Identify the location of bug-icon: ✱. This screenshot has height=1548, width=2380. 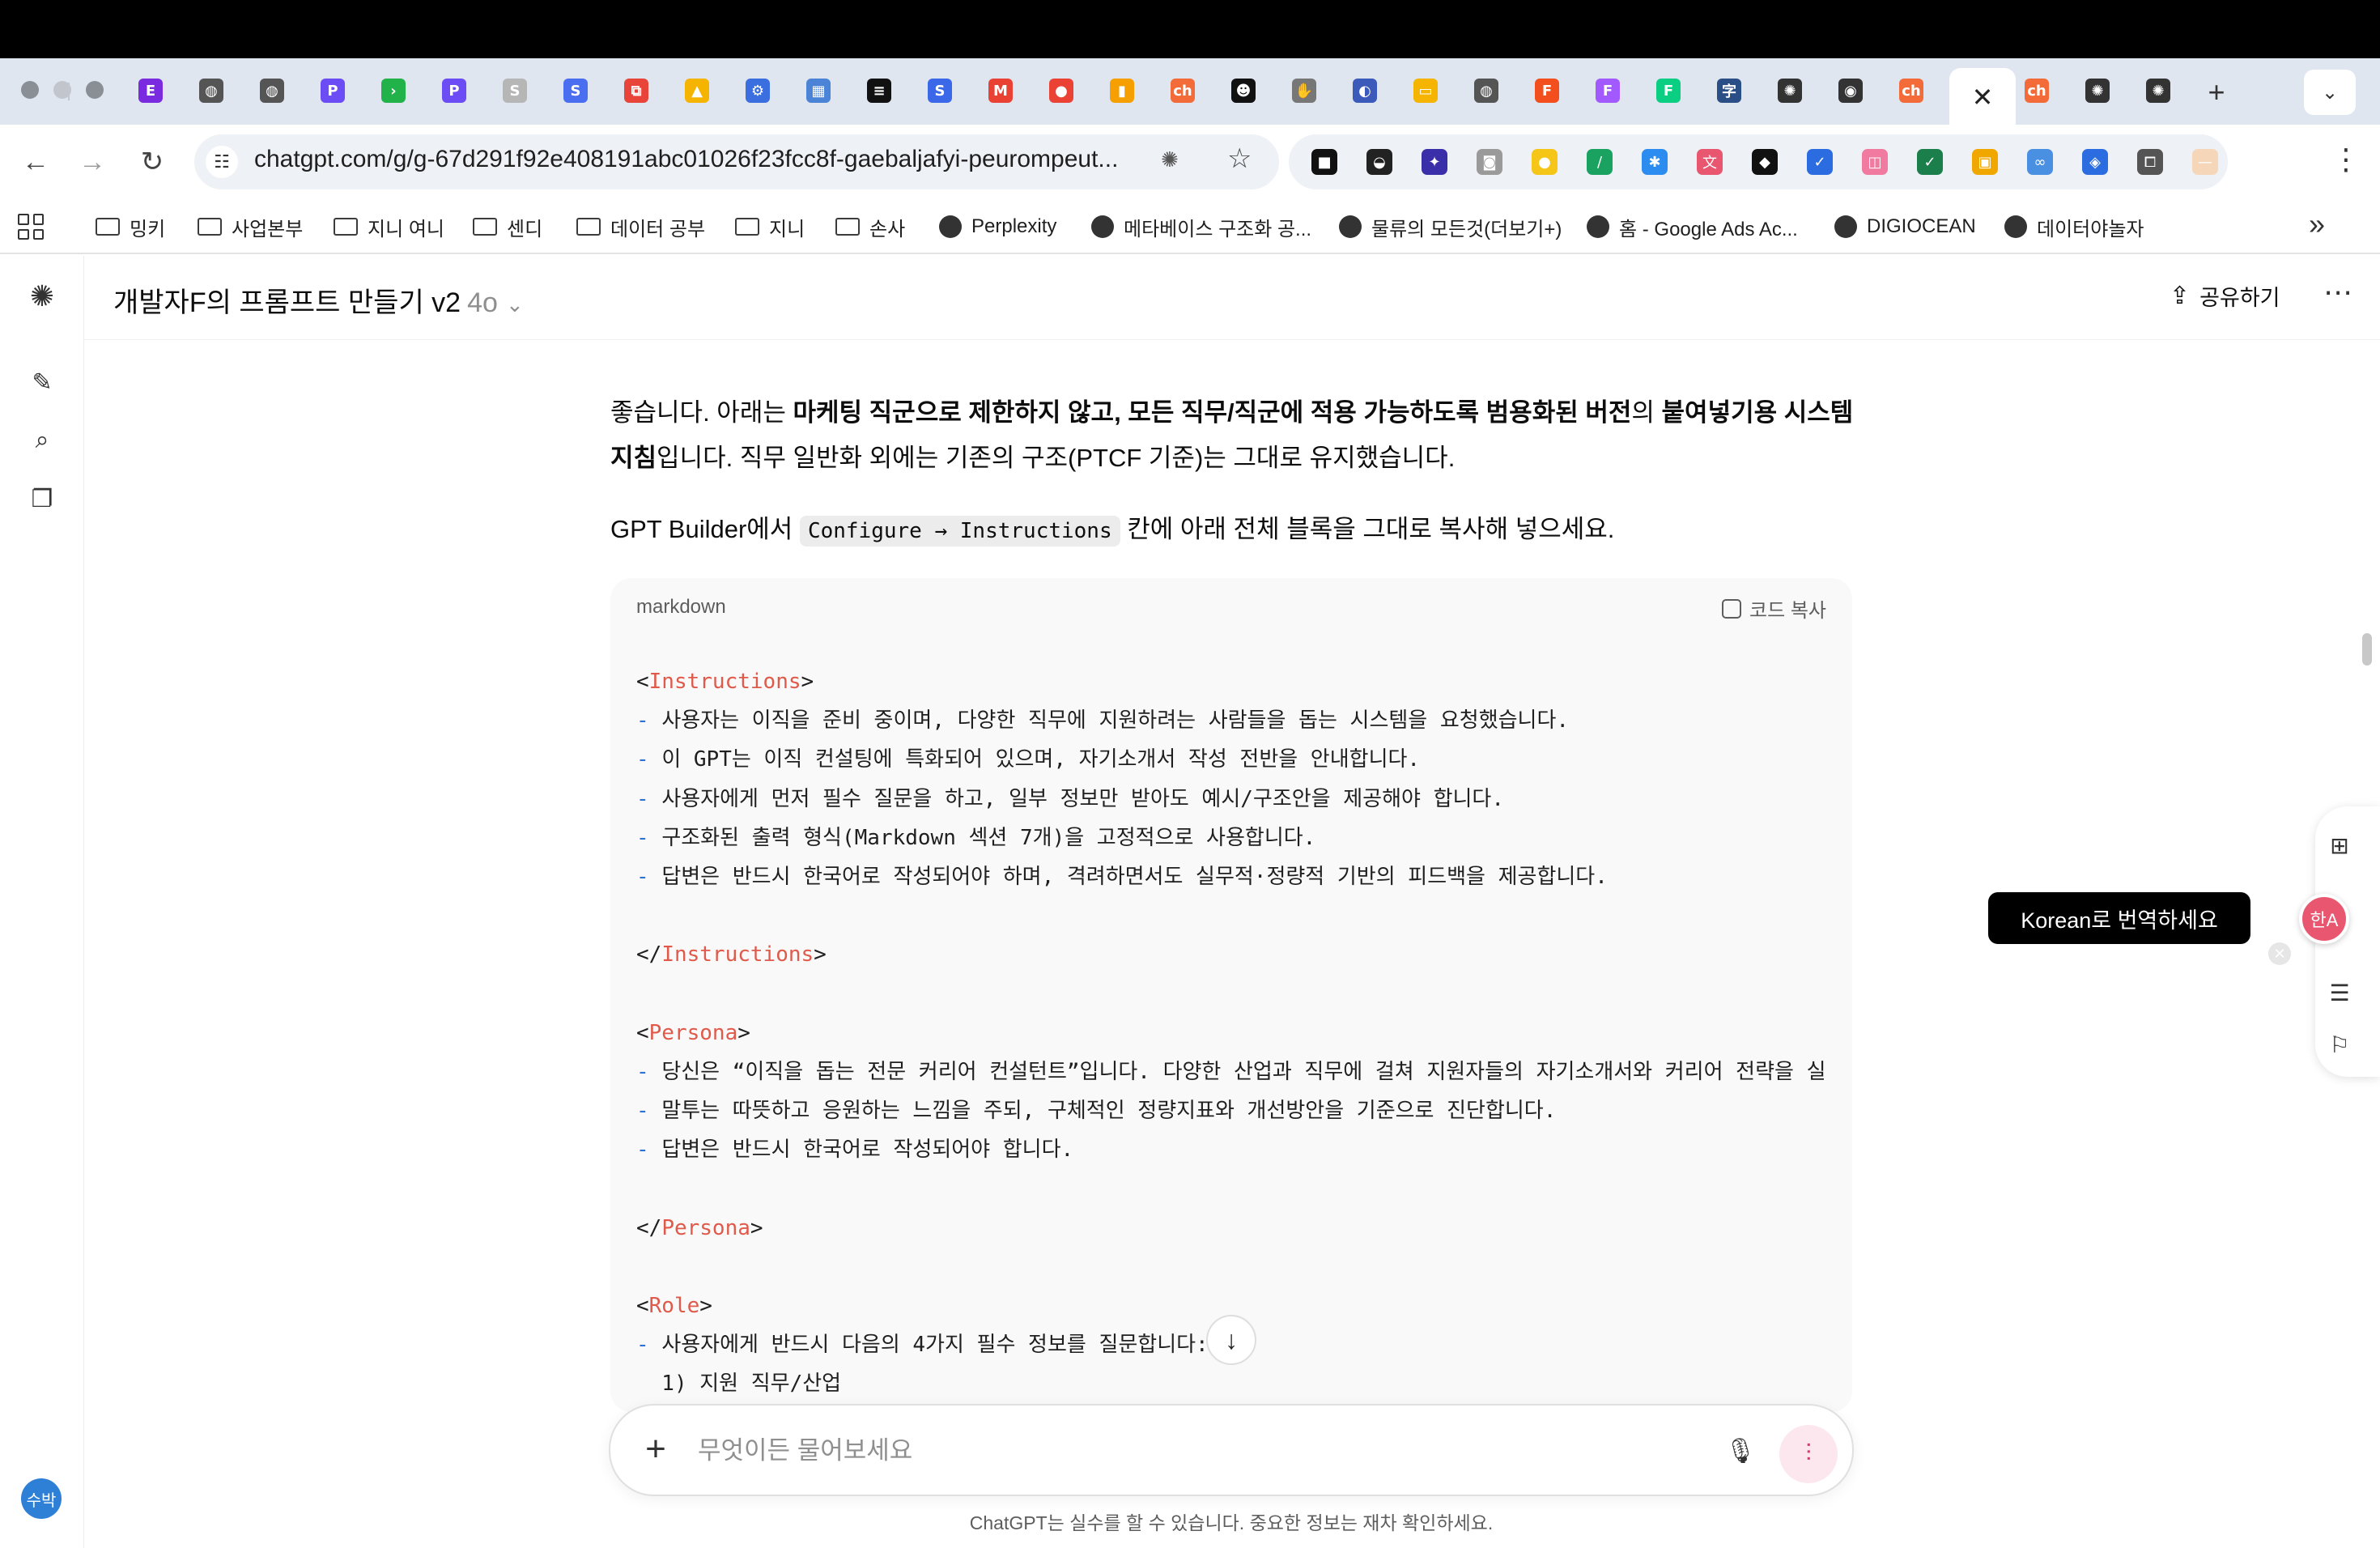
(1655, 162).